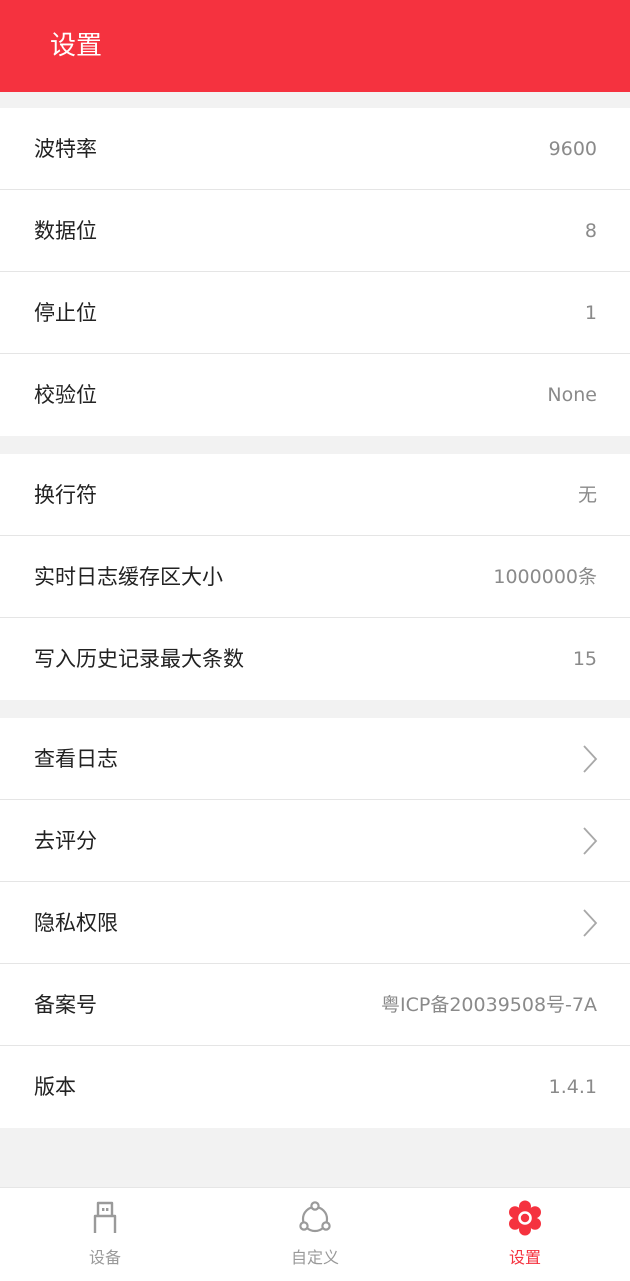  Describe the element at coordinates (315, 659) in the screenshot. I see `setting-history-max: 写入历史记录最大条数 15` at that location.